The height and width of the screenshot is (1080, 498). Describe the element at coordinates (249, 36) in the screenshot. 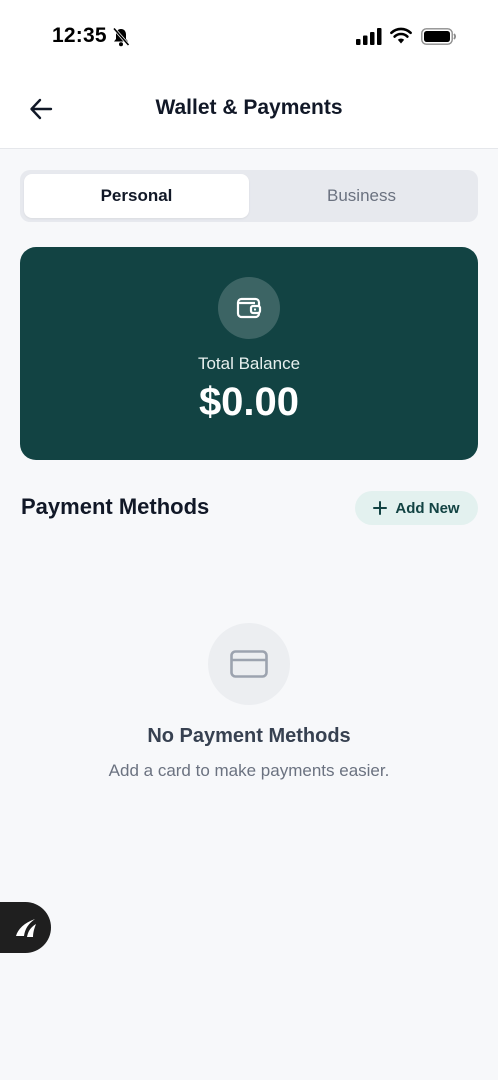

I see `status-bar: 12:35` at that location.